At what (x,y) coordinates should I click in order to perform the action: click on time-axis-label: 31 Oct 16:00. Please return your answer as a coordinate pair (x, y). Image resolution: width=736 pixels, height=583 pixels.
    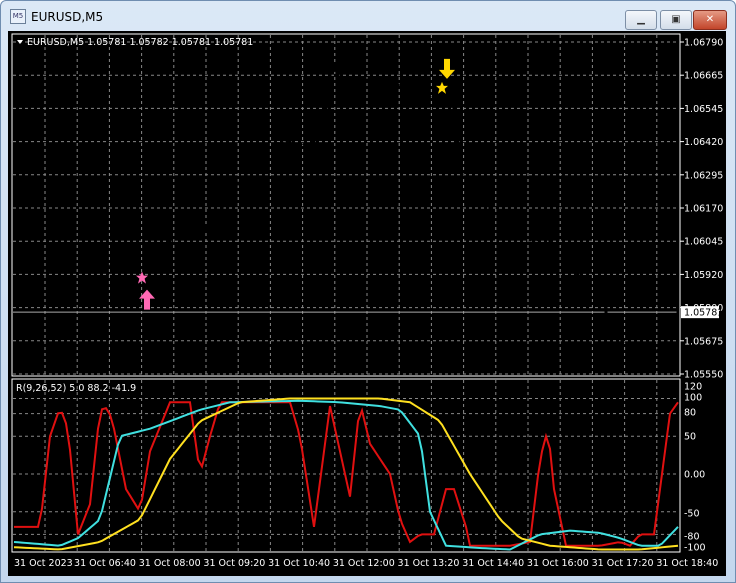
    Looking at the image, I should click on (558, 563).